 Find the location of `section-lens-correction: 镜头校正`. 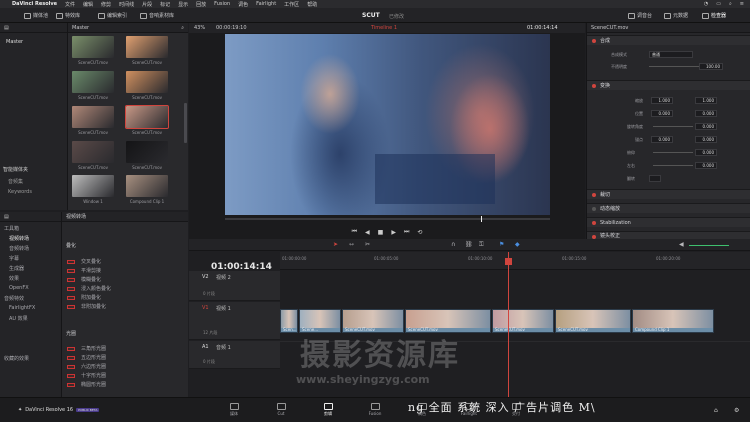

section-lens-correction: 镜头校正 is located at coordinates (668, 235).